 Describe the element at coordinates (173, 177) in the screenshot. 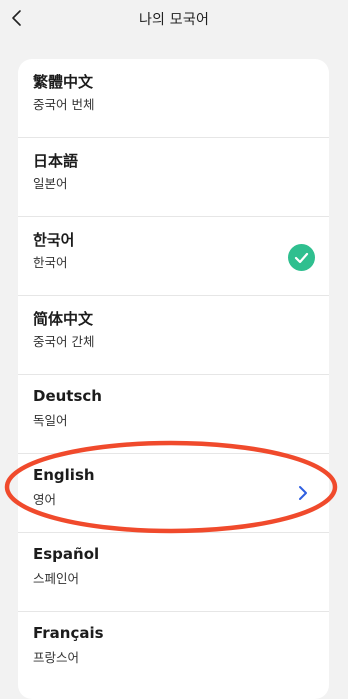

I see `language-item-japanese: 日本語 일본어` at that location.